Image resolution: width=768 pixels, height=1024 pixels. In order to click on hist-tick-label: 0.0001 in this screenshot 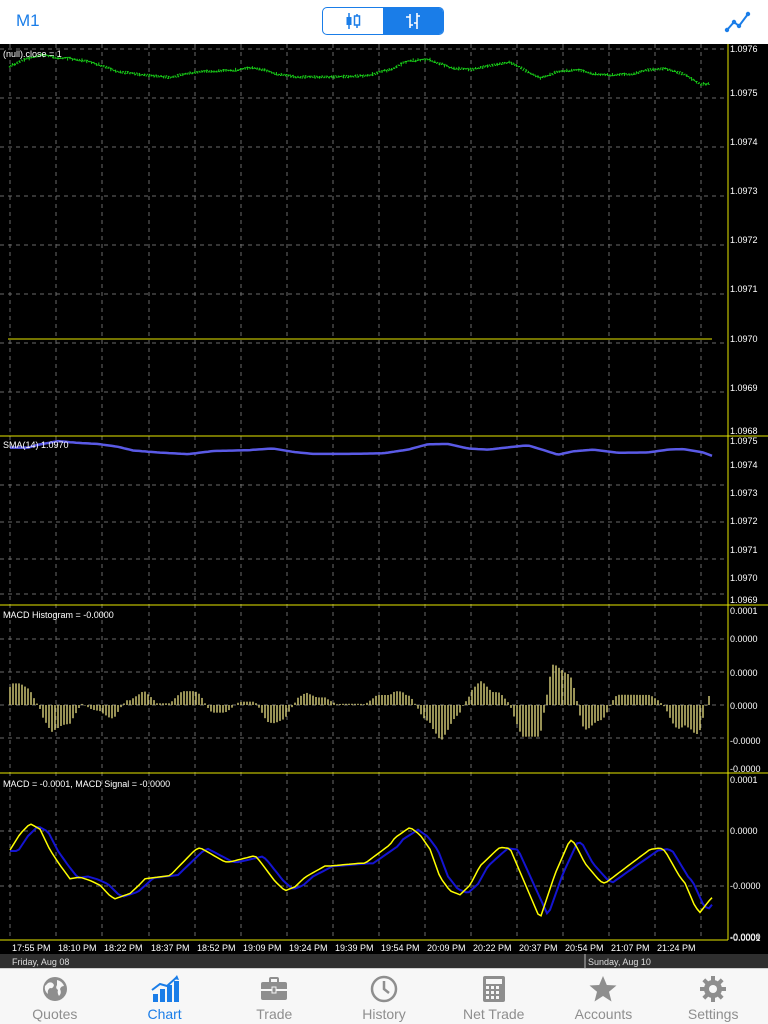, I will do `click(744, 611)`.